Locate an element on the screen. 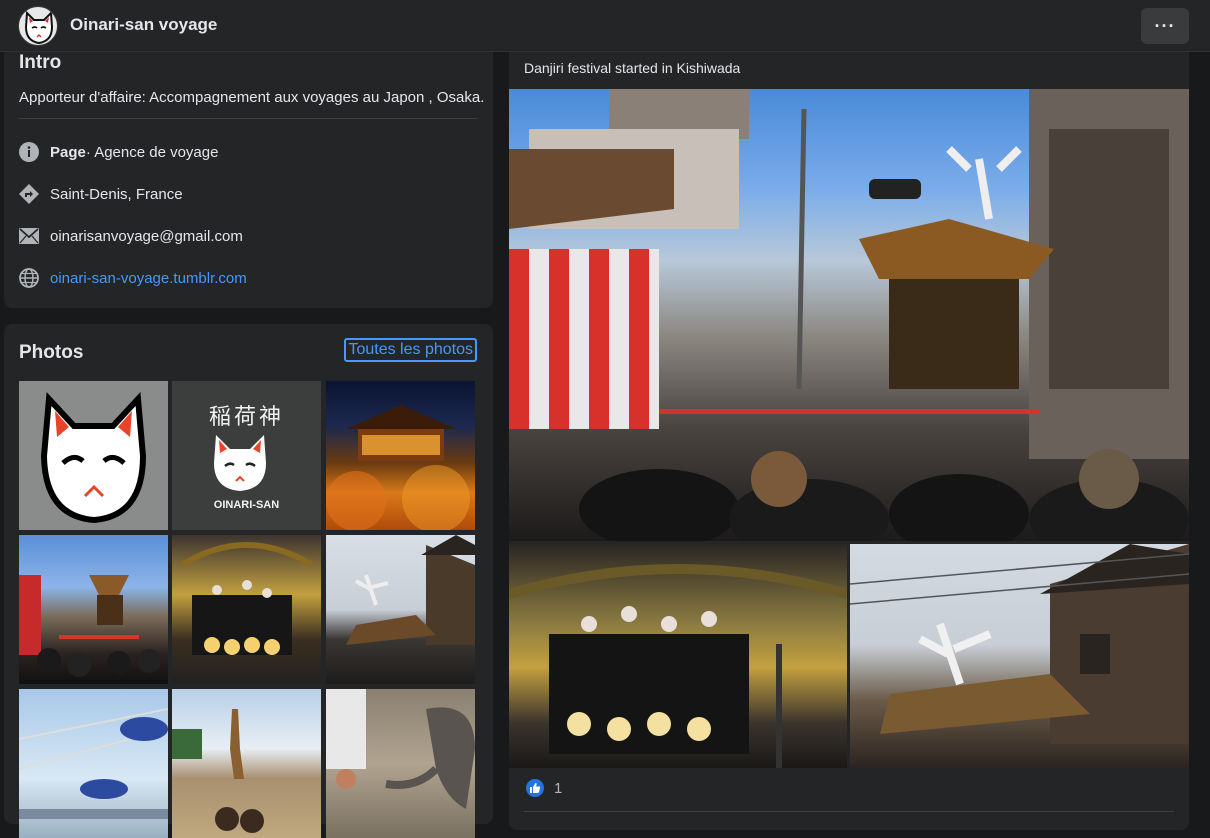  email-text: oinarisanvoyage@gmail.com is located at coordinates (146, 236).